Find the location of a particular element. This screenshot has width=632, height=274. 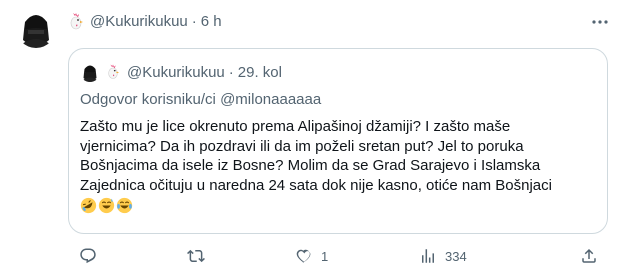

avatar is located at coordinates (36, 28).